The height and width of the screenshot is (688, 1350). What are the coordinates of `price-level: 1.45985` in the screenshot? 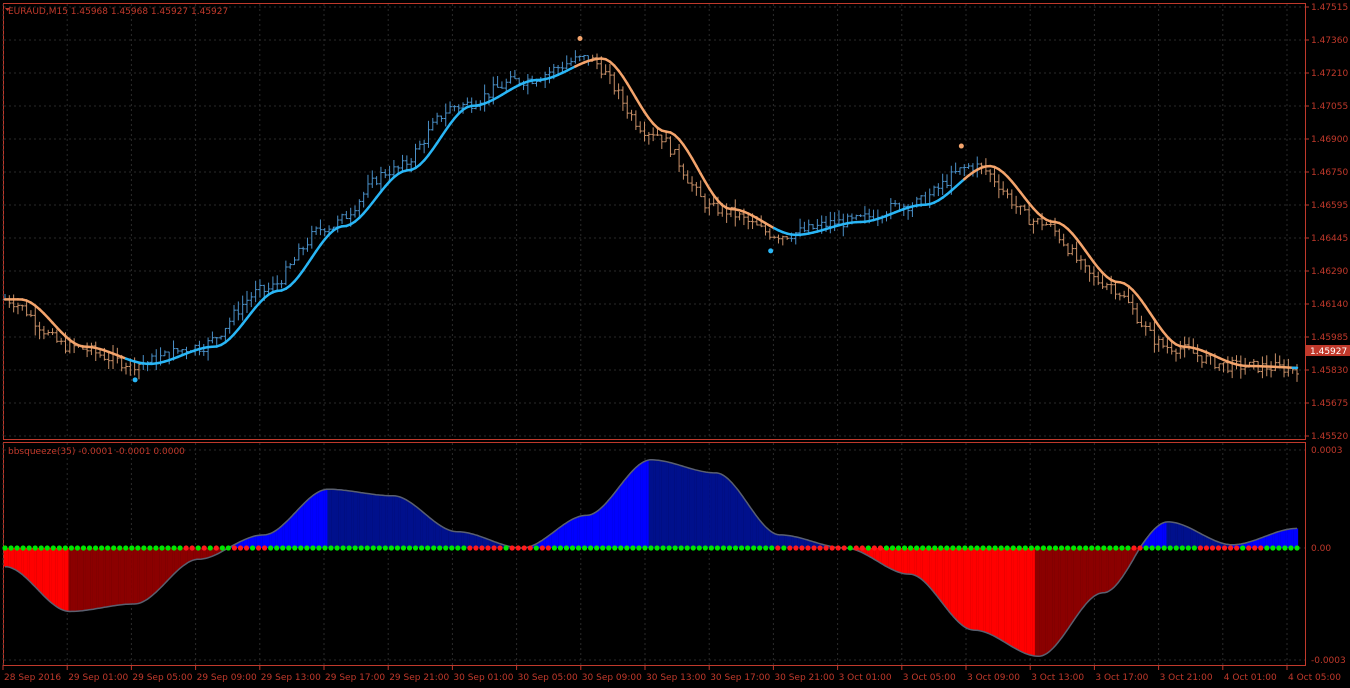 It's located at (1329, 338).